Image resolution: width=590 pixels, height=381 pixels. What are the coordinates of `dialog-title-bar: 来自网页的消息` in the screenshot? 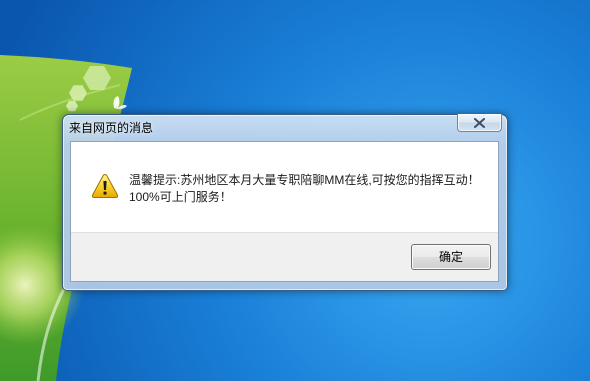 It's located at (285, 128).